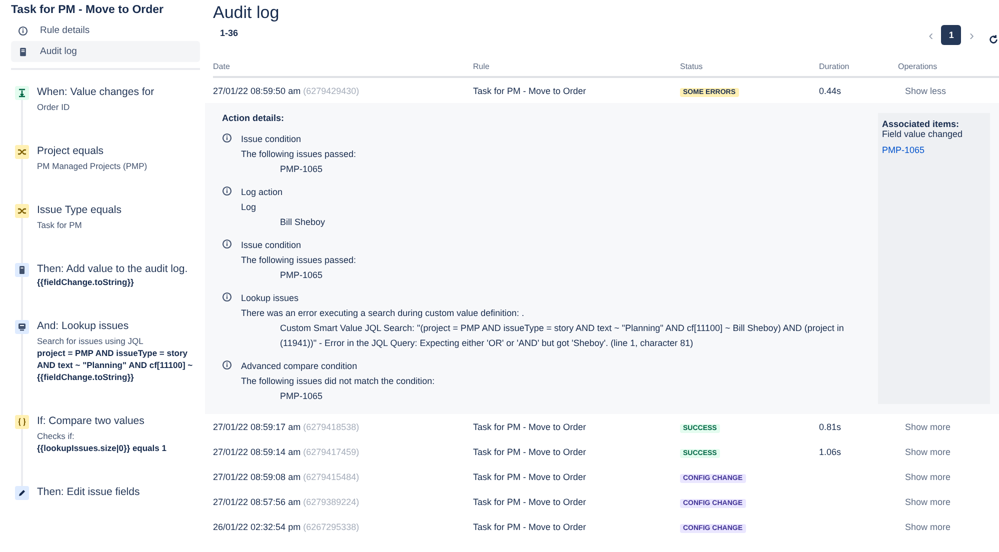 The image size is (999, 552). What do you see at coordinates (23, 51) in the screenshot?
I see `document-icon` at bounding box center [23, 51].